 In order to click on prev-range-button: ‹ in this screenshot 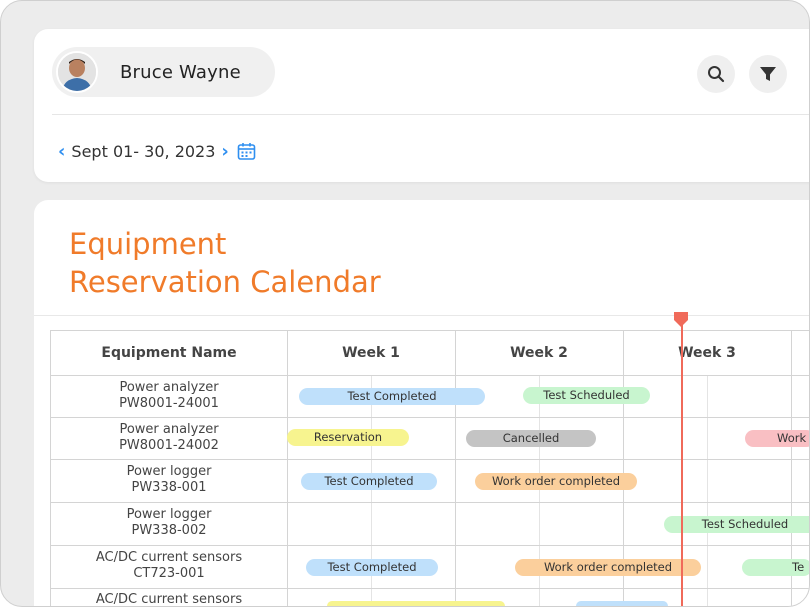, I will do `click(61, 151)`.